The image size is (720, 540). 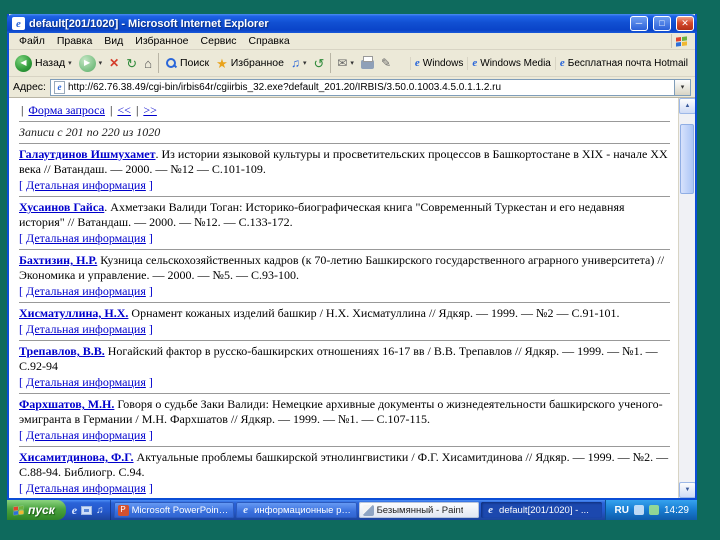 I want to click on record-author-link: Хисамитдинова, Ф.Г., so click(x=76, y=457).